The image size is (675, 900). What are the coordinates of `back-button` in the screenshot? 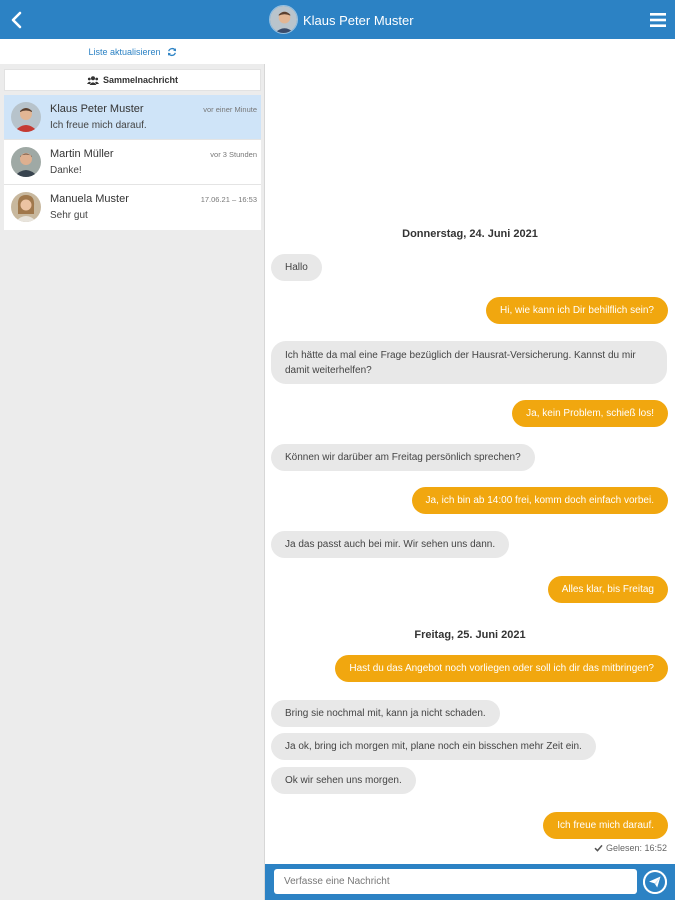 It's located at (17, 20).